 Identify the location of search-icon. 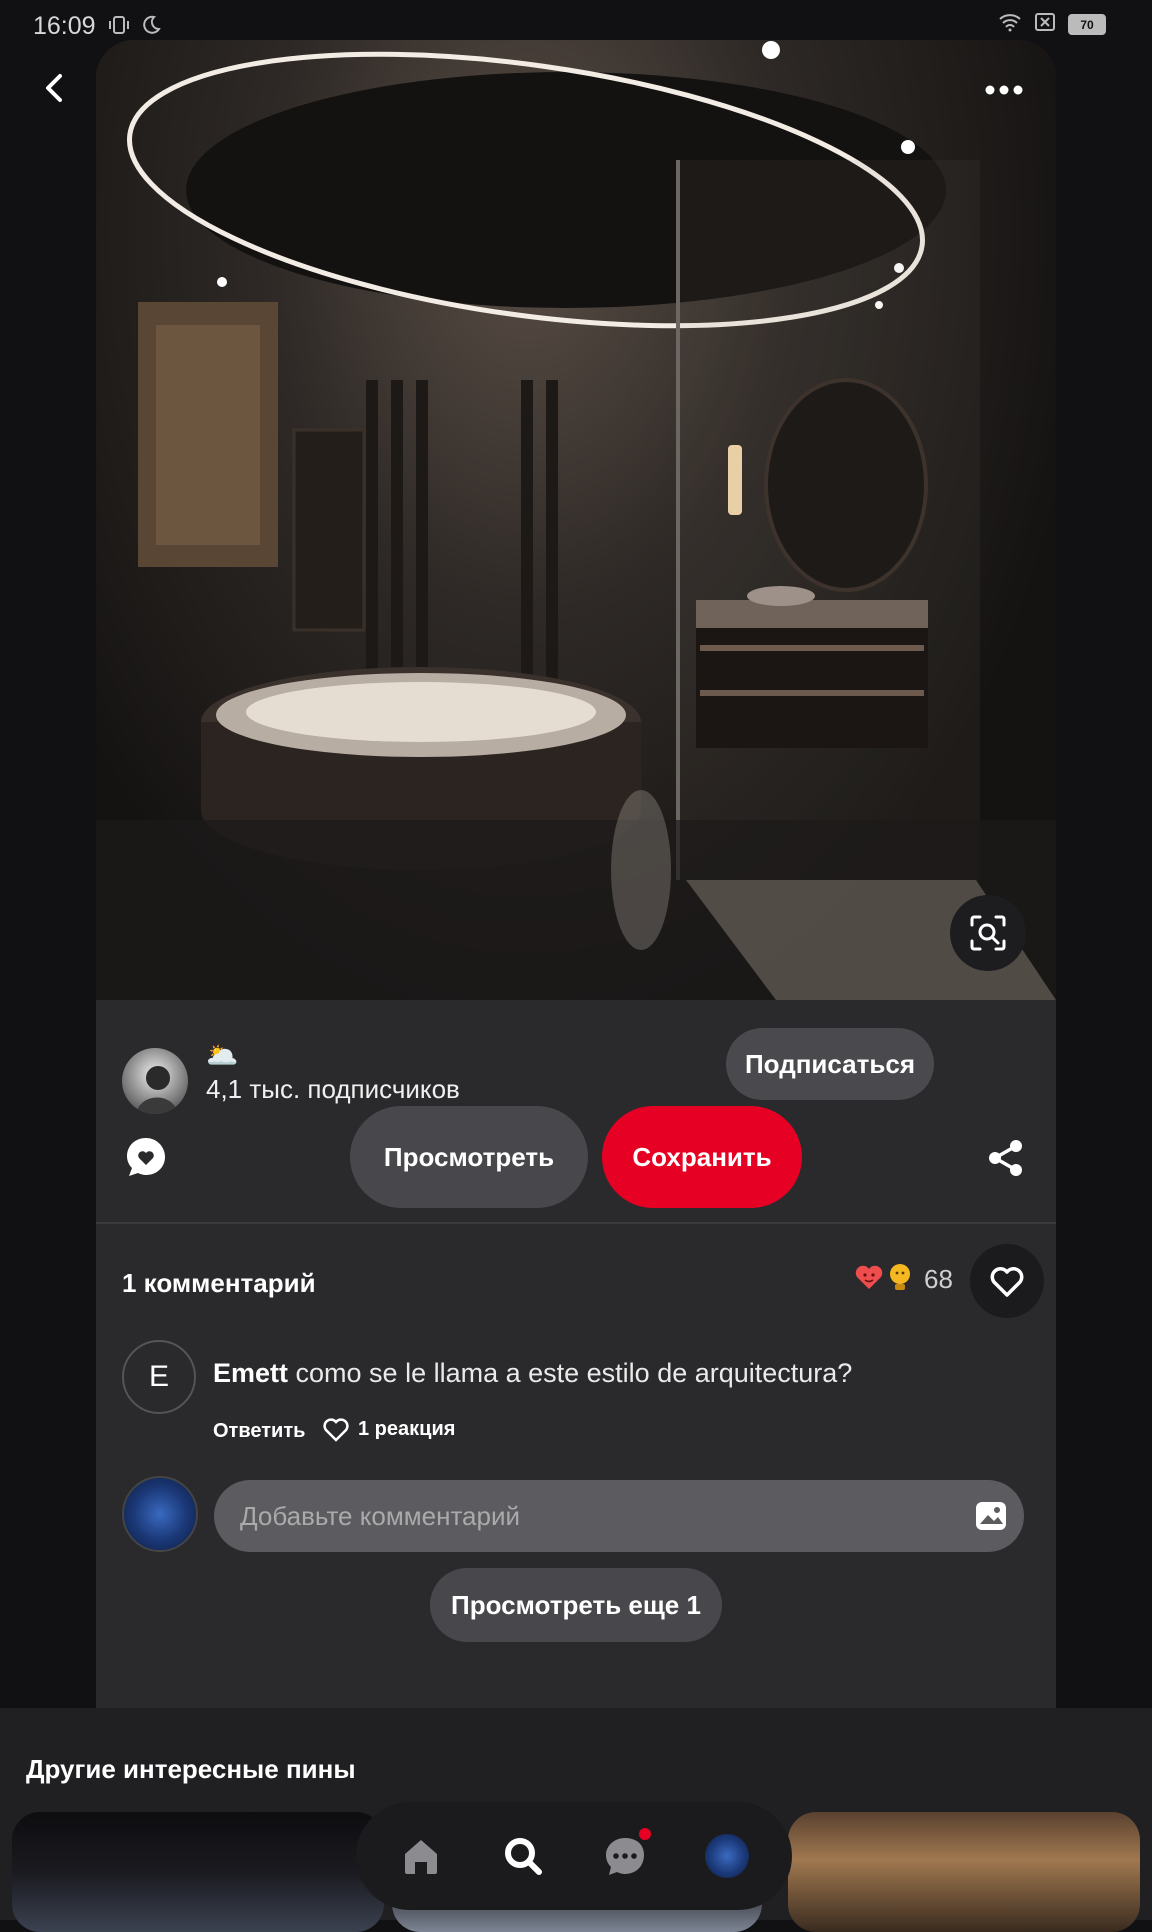
(523, 1856).